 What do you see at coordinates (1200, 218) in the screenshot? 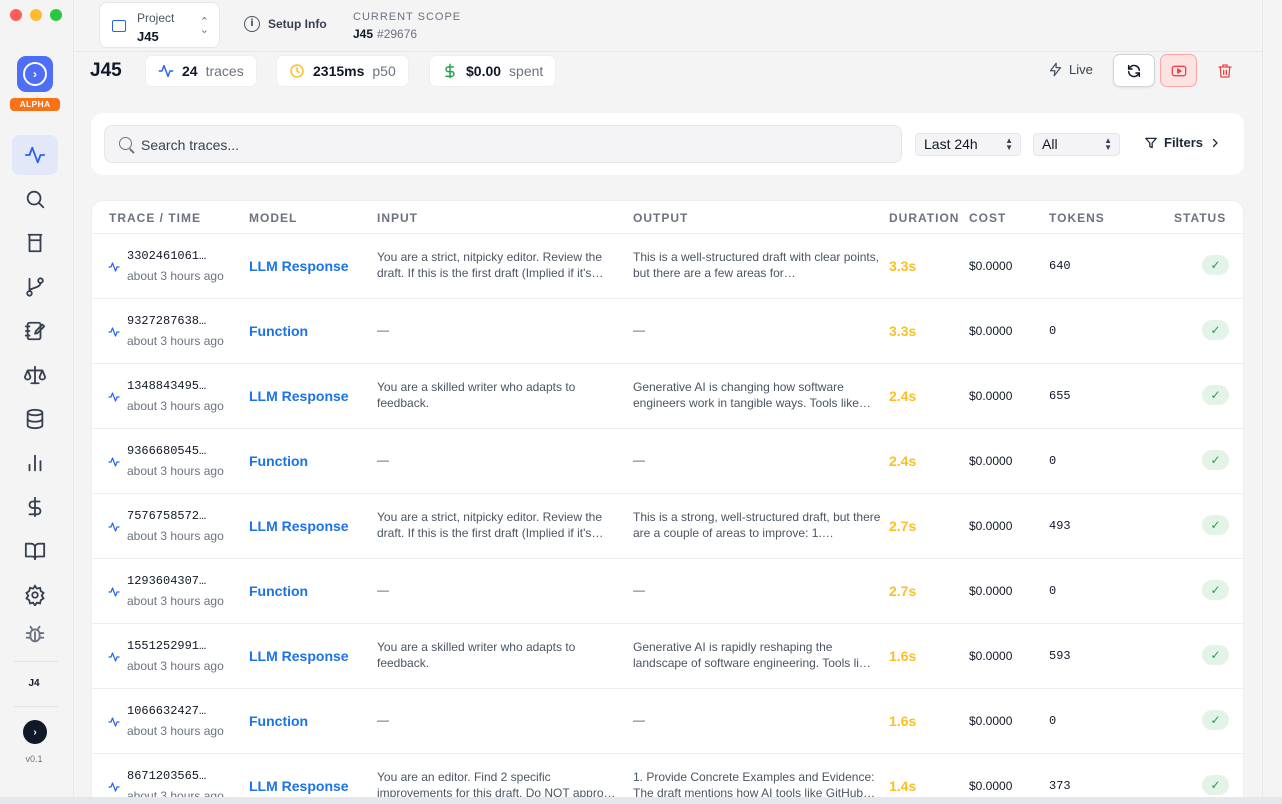
I see `column-header: STATUS` at bounding box center [1200, 218].